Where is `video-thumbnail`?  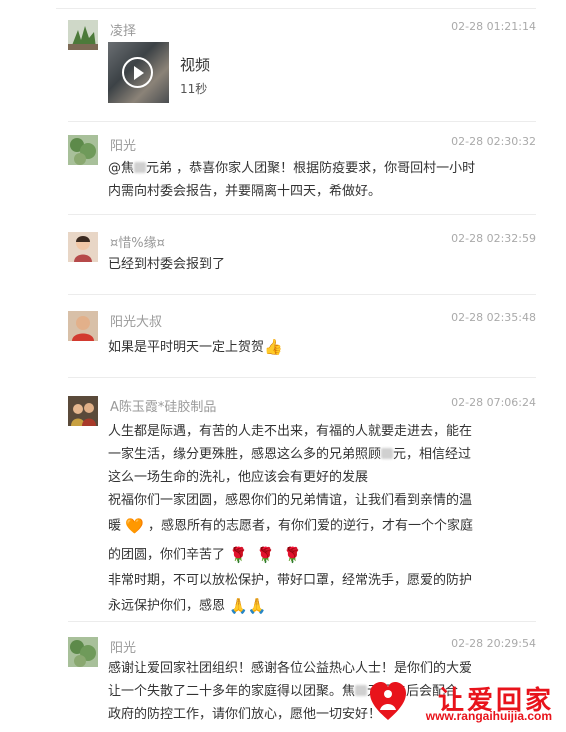
video-thumbnail is located at coordinates (138, 72).